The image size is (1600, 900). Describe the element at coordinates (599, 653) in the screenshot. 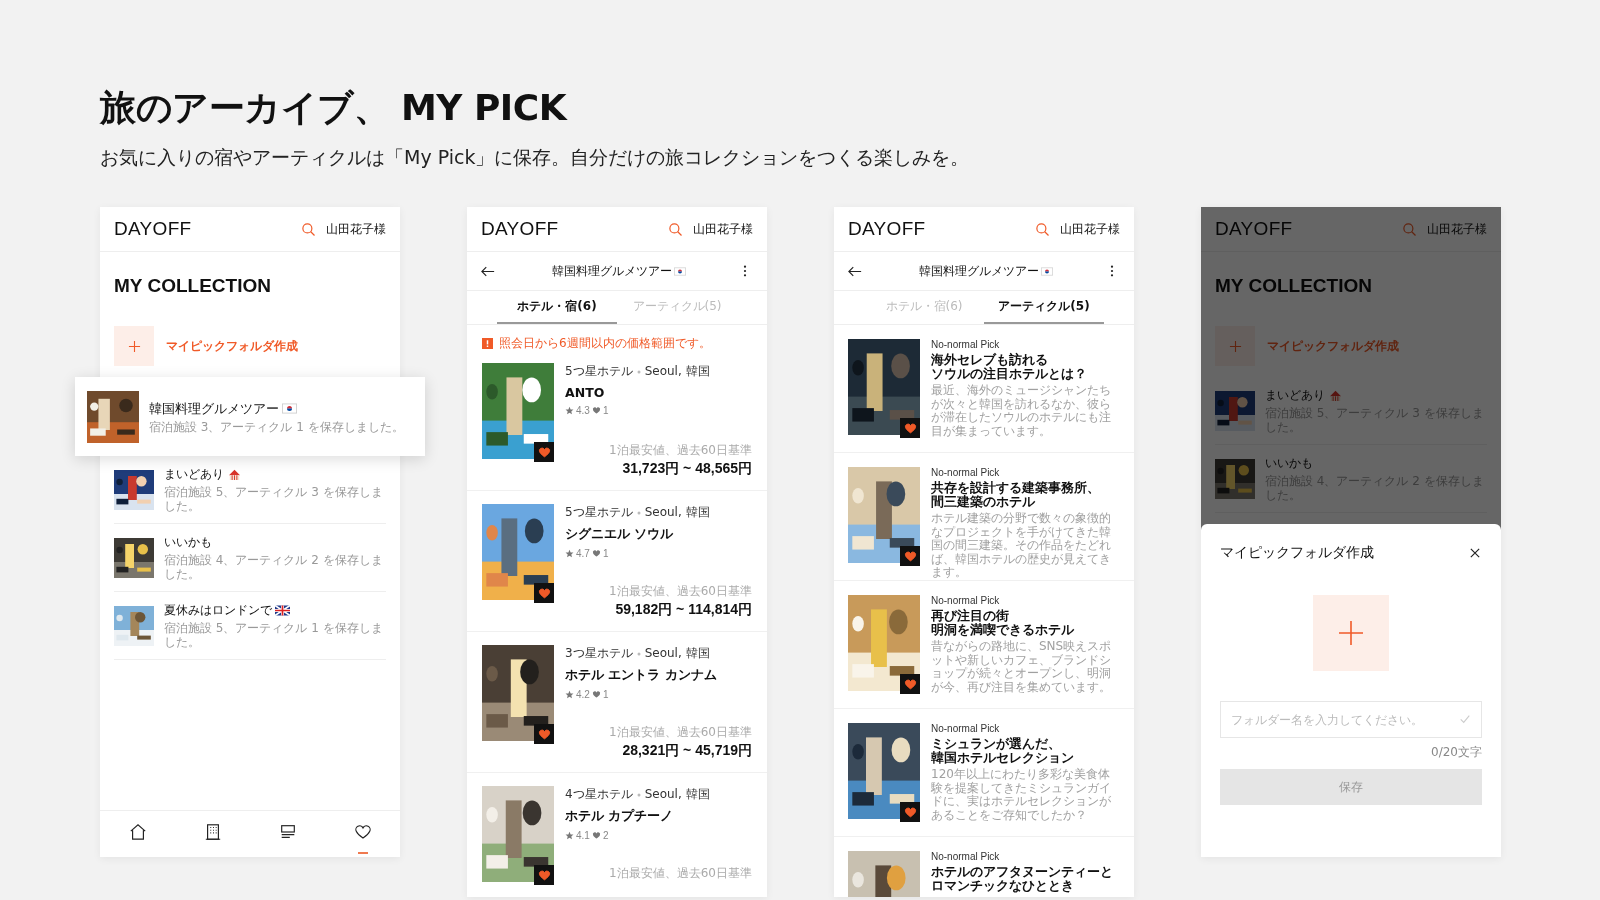

I see `hotel-category: 3つ星ホテル` at that location.